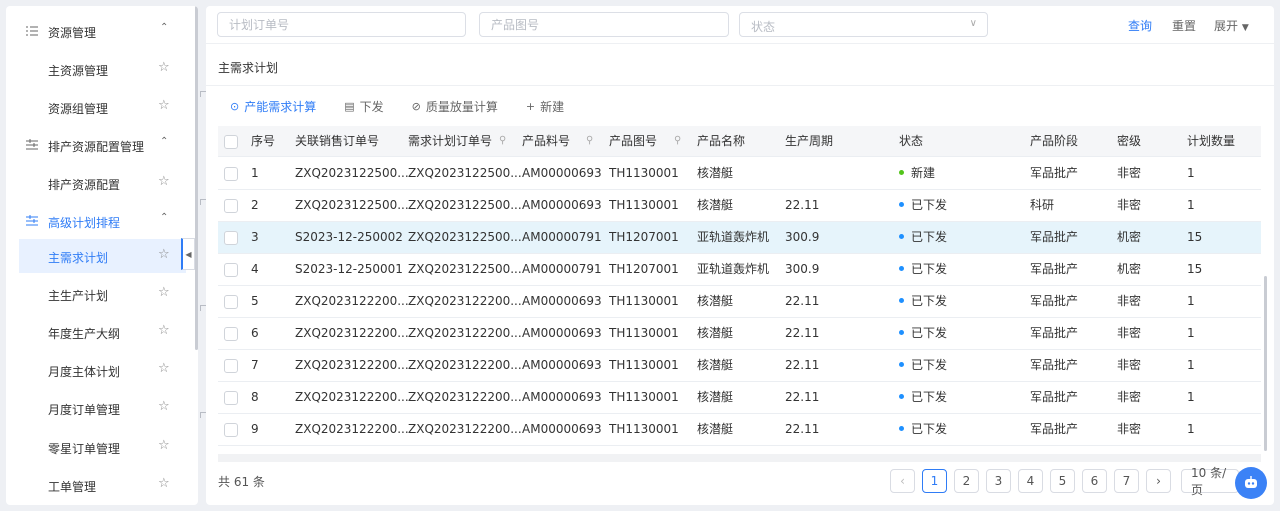 This screenshot has height=511, width=1280. Describe the element at coordinates (99, 107) in the screenshot. I see `sidebar-item-resource-group: 资源组管理 ☆` at that location.